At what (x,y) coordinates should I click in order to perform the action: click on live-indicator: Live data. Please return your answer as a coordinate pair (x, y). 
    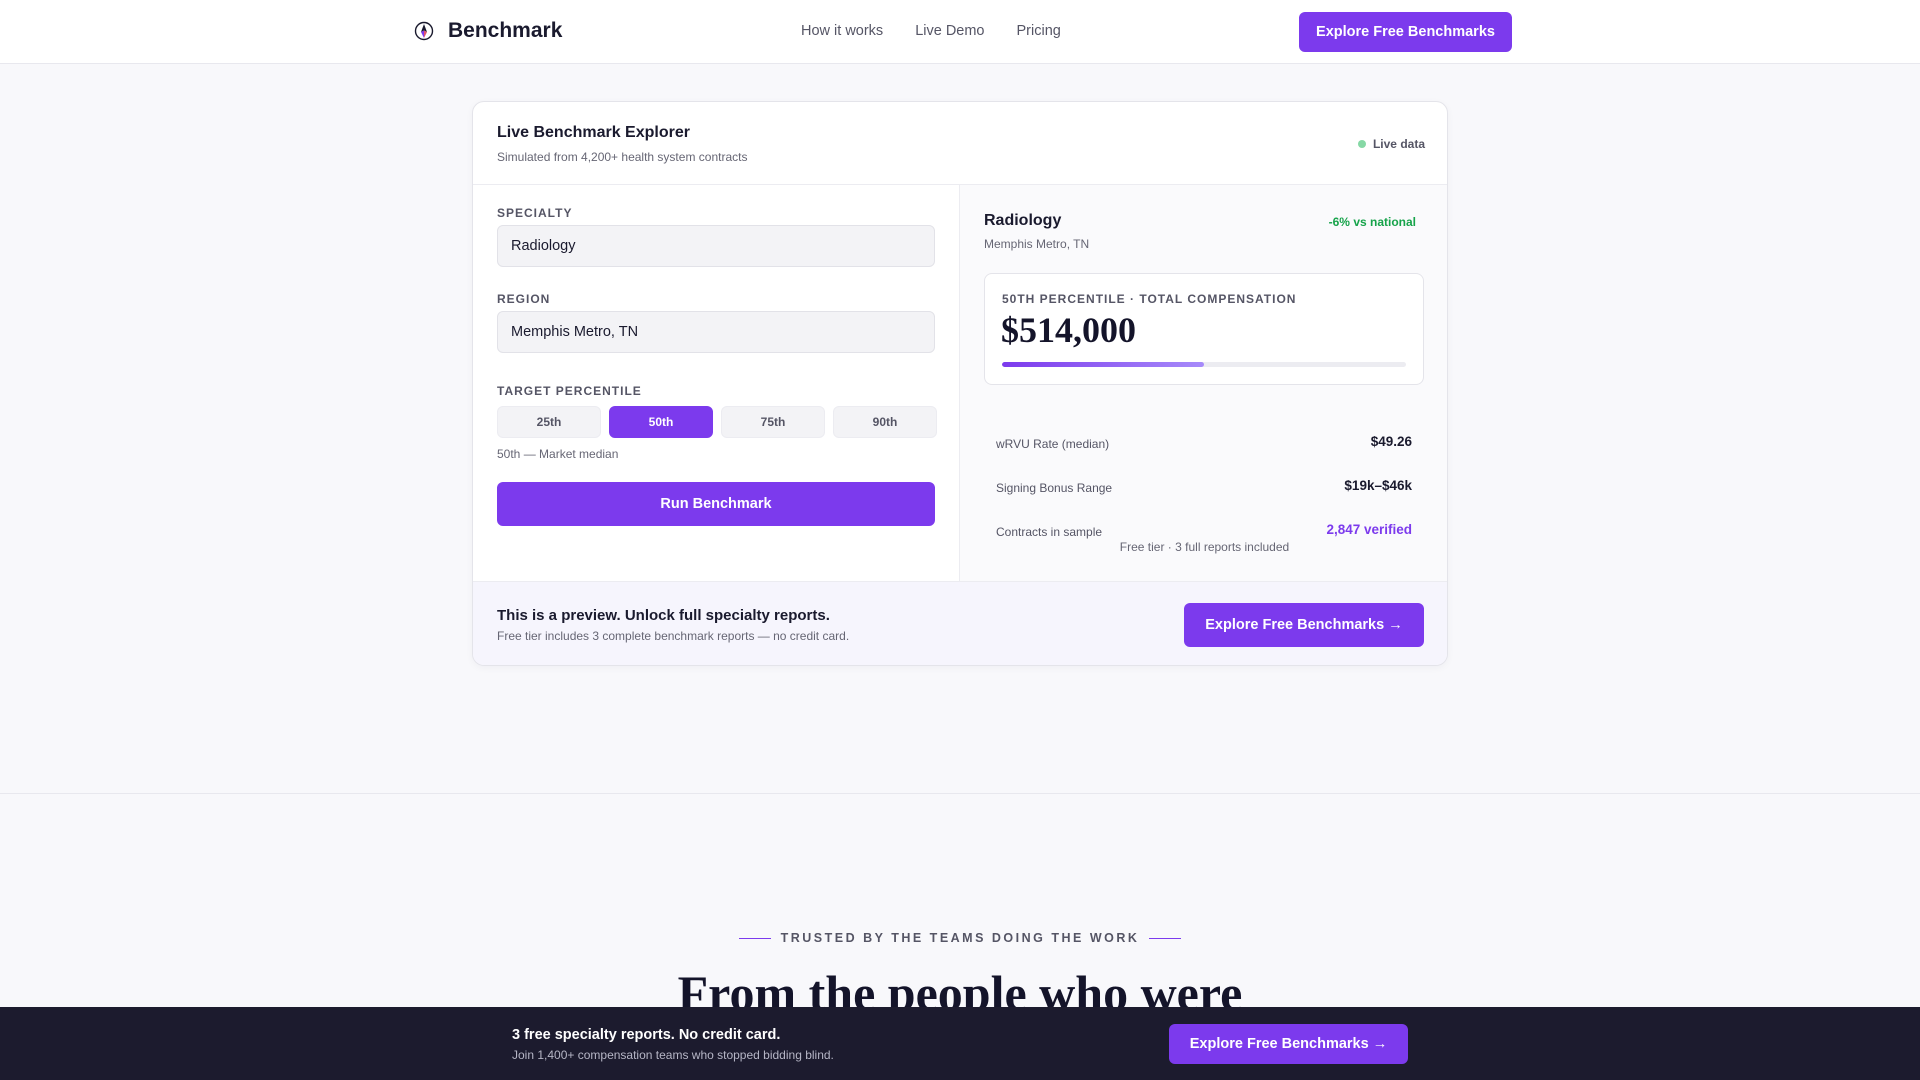
    Looking at the image, I should click on (1391, 144).